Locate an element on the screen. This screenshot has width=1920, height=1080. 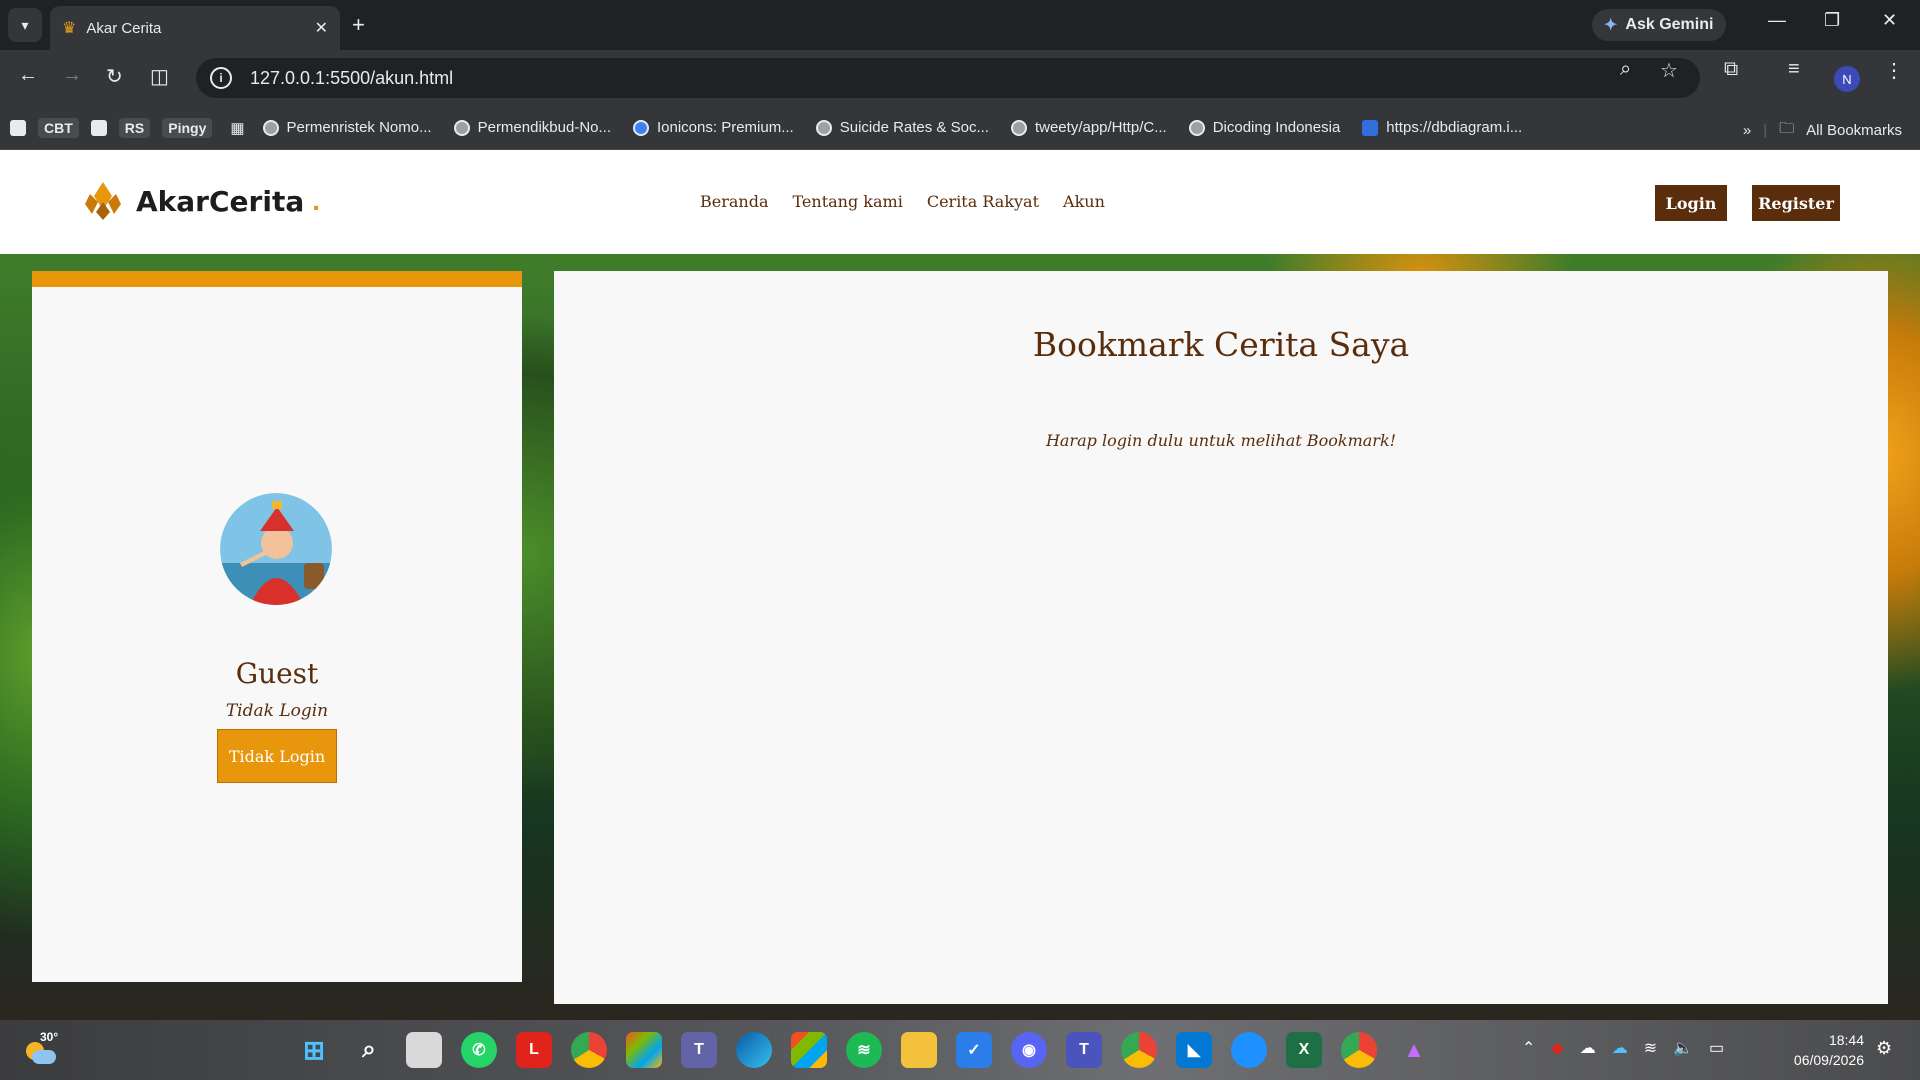
wifi-icon: ≋ is located at coordinates (1650, 1048).